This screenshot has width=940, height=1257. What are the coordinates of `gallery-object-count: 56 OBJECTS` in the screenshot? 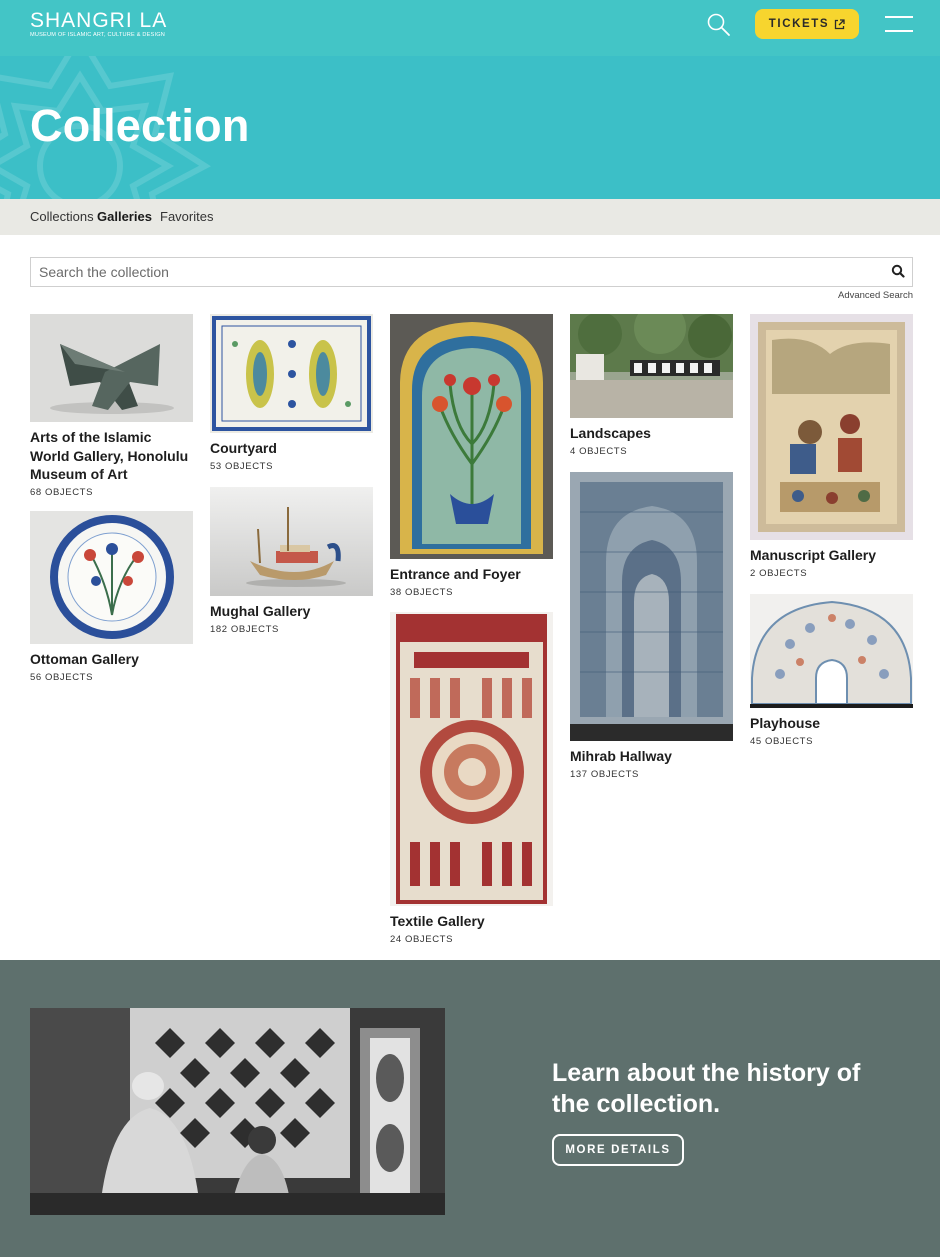 It's located at (62, 677).